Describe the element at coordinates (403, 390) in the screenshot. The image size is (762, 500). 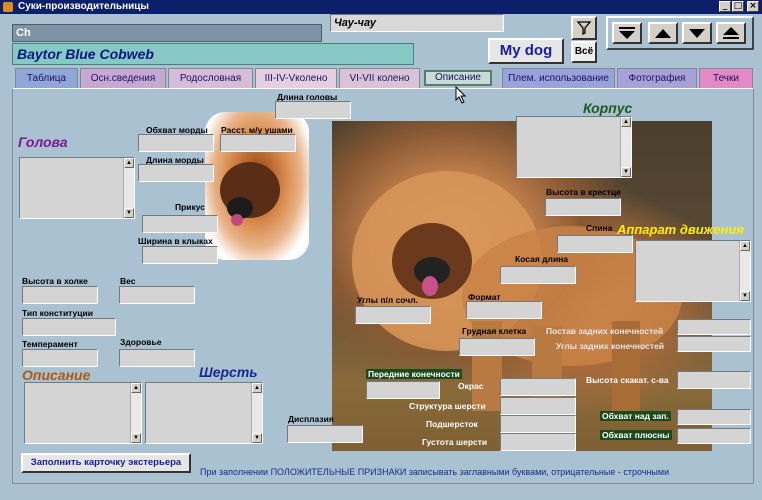
I see `front-legs-input` at that location.